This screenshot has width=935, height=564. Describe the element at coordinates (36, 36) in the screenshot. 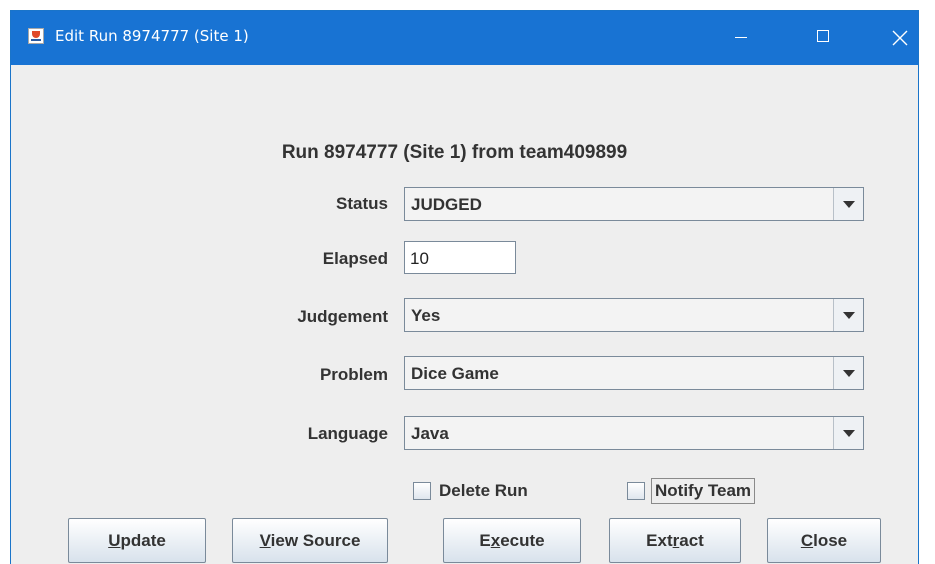

I see `java-app-icon` at that location.